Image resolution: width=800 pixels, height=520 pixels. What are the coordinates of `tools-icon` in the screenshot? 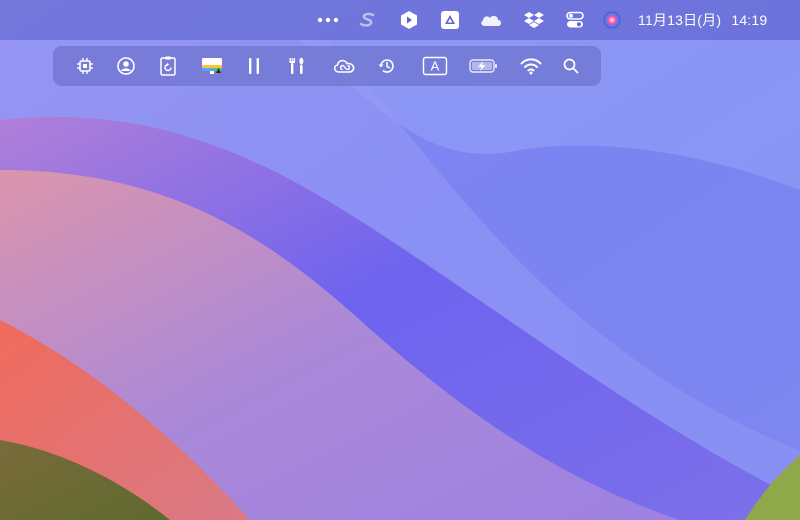 It's located at (297, 66).